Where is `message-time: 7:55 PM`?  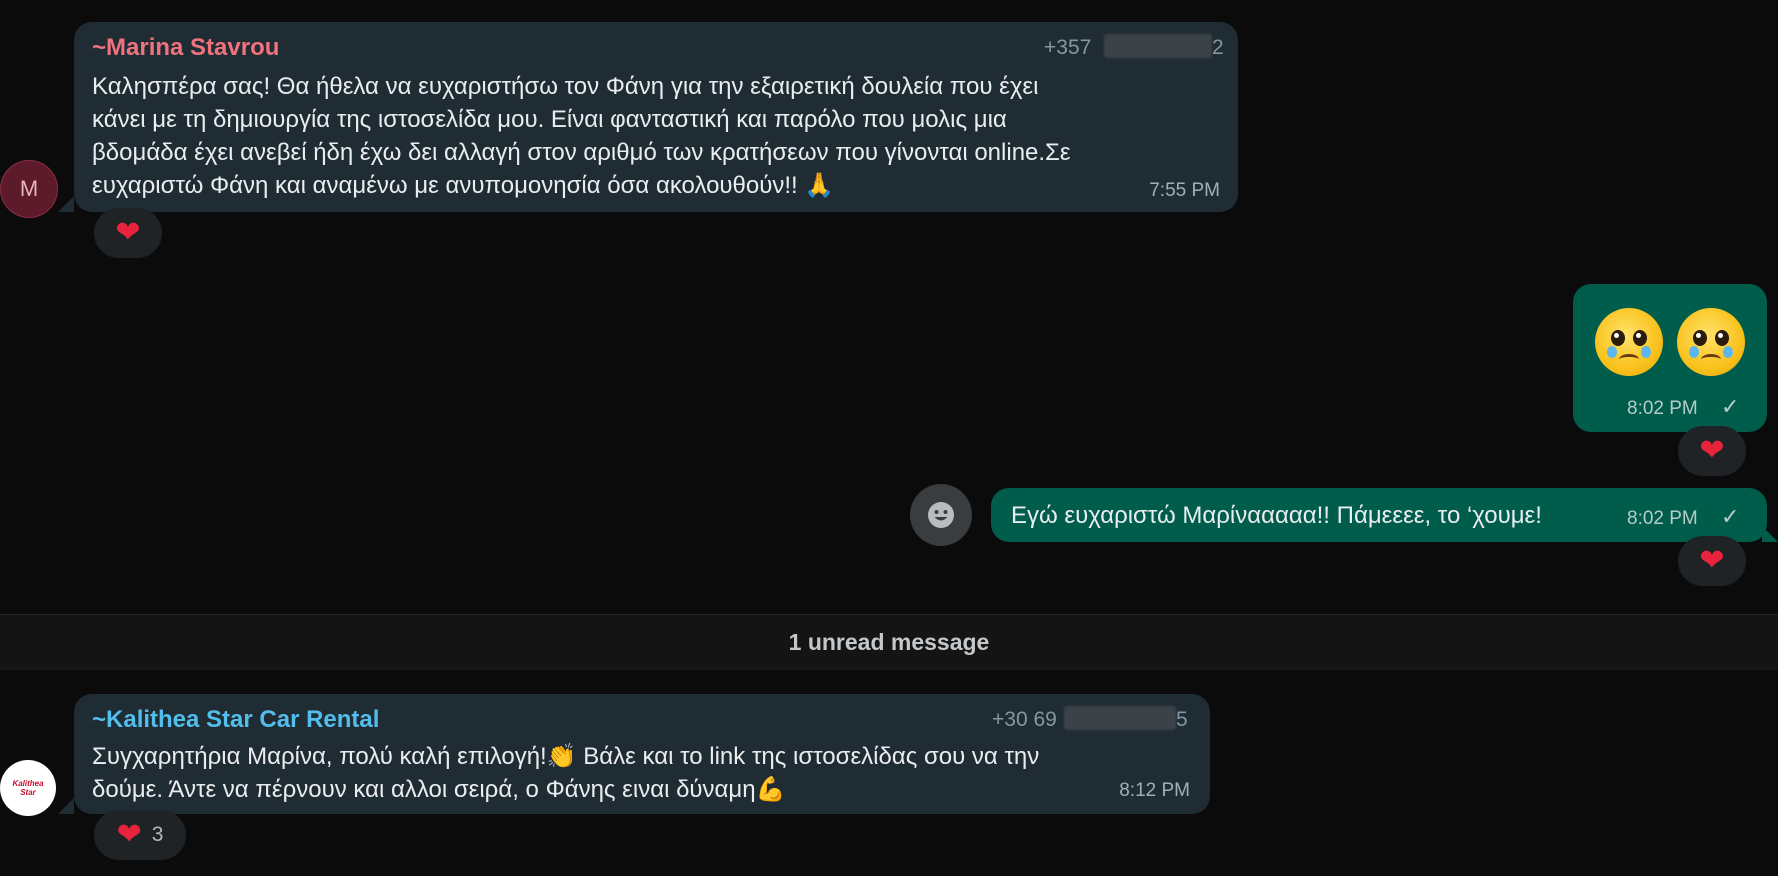
message-time: 7:55 PM is located at coordinates (1184, 190).